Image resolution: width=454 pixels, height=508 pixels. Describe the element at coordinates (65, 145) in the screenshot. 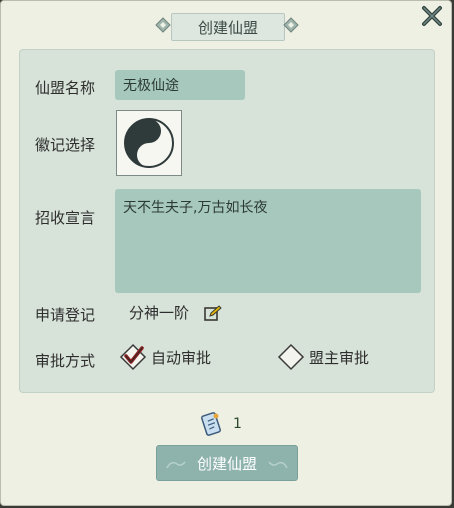

I see `emblem-label: 徽记选择` at that location.